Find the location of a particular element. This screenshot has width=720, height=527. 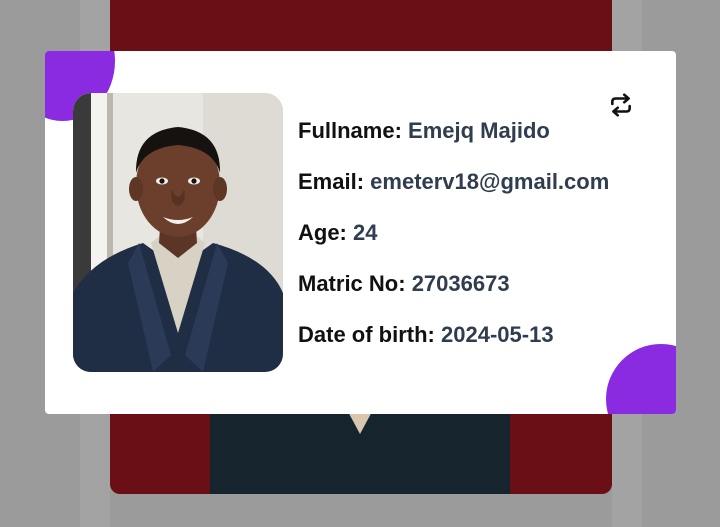

dob-row: Date of birth: 2024-05-13 is located at coordinates (453, 346).